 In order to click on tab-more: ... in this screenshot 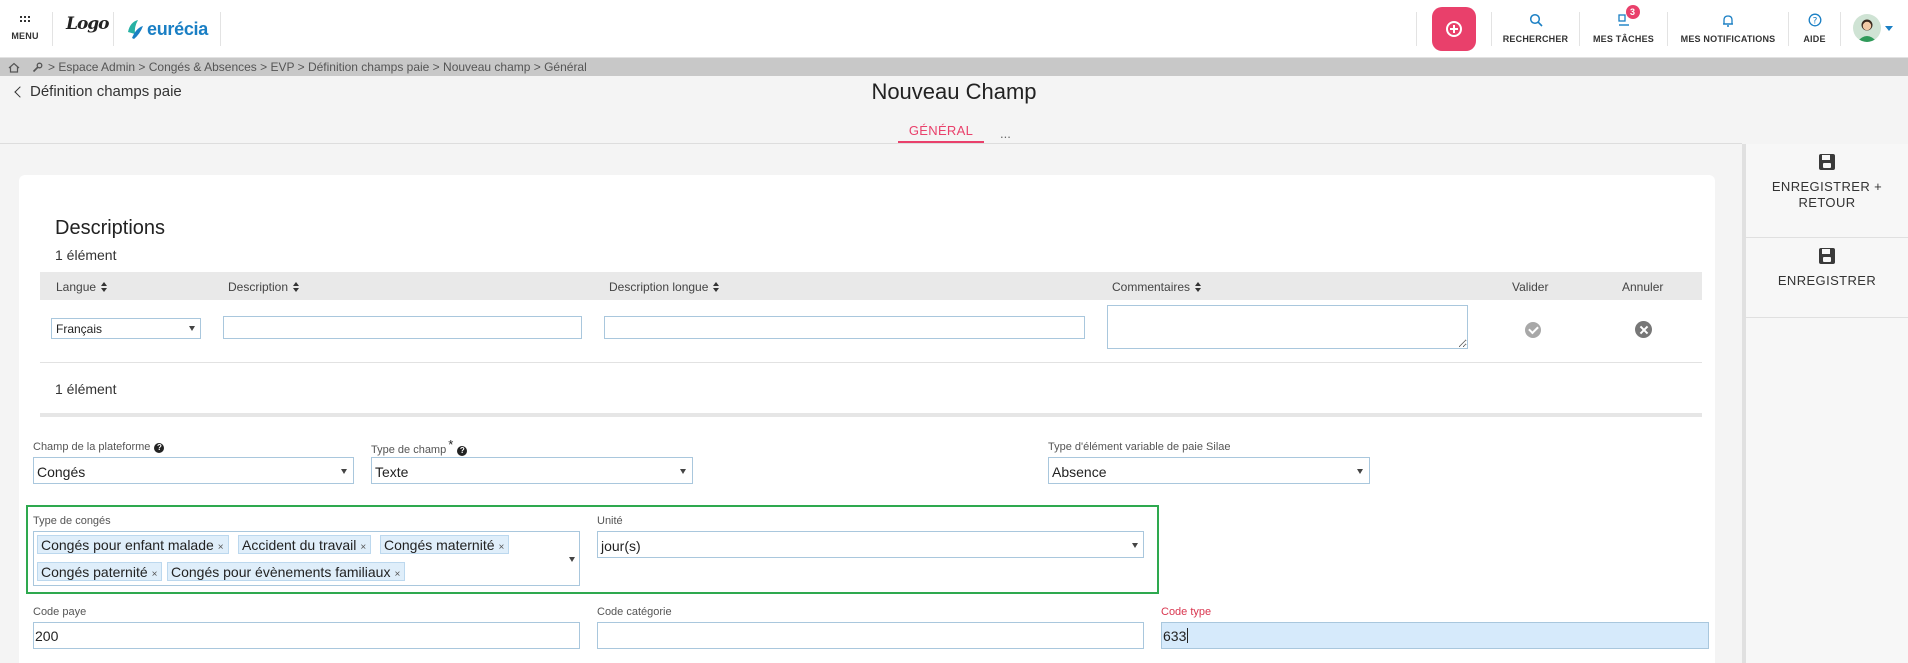, I will do `click(1005, 133)`.